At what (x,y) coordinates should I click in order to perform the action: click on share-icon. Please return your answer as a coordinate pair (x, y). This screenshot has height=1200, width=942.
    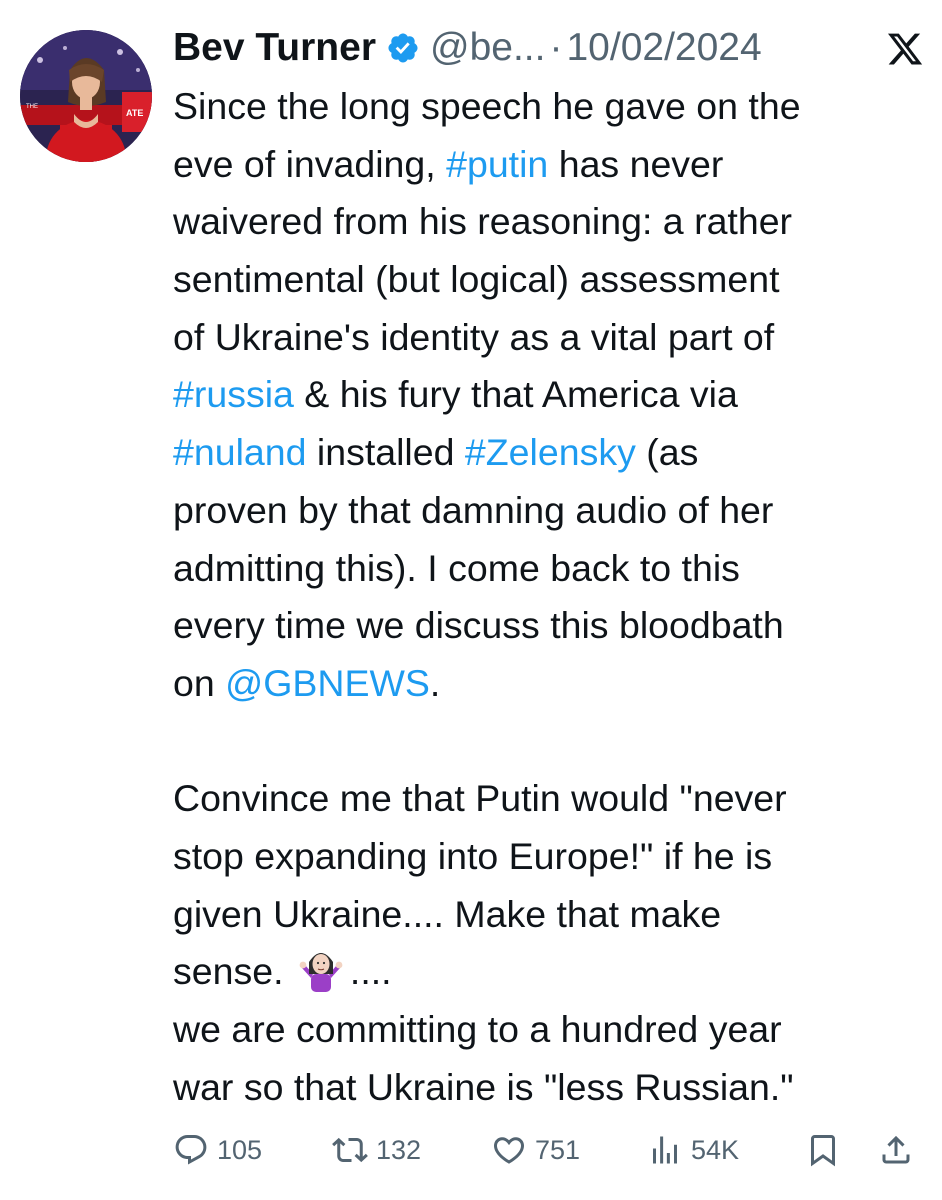
    Looking at the image, I should click on (896, 1150).